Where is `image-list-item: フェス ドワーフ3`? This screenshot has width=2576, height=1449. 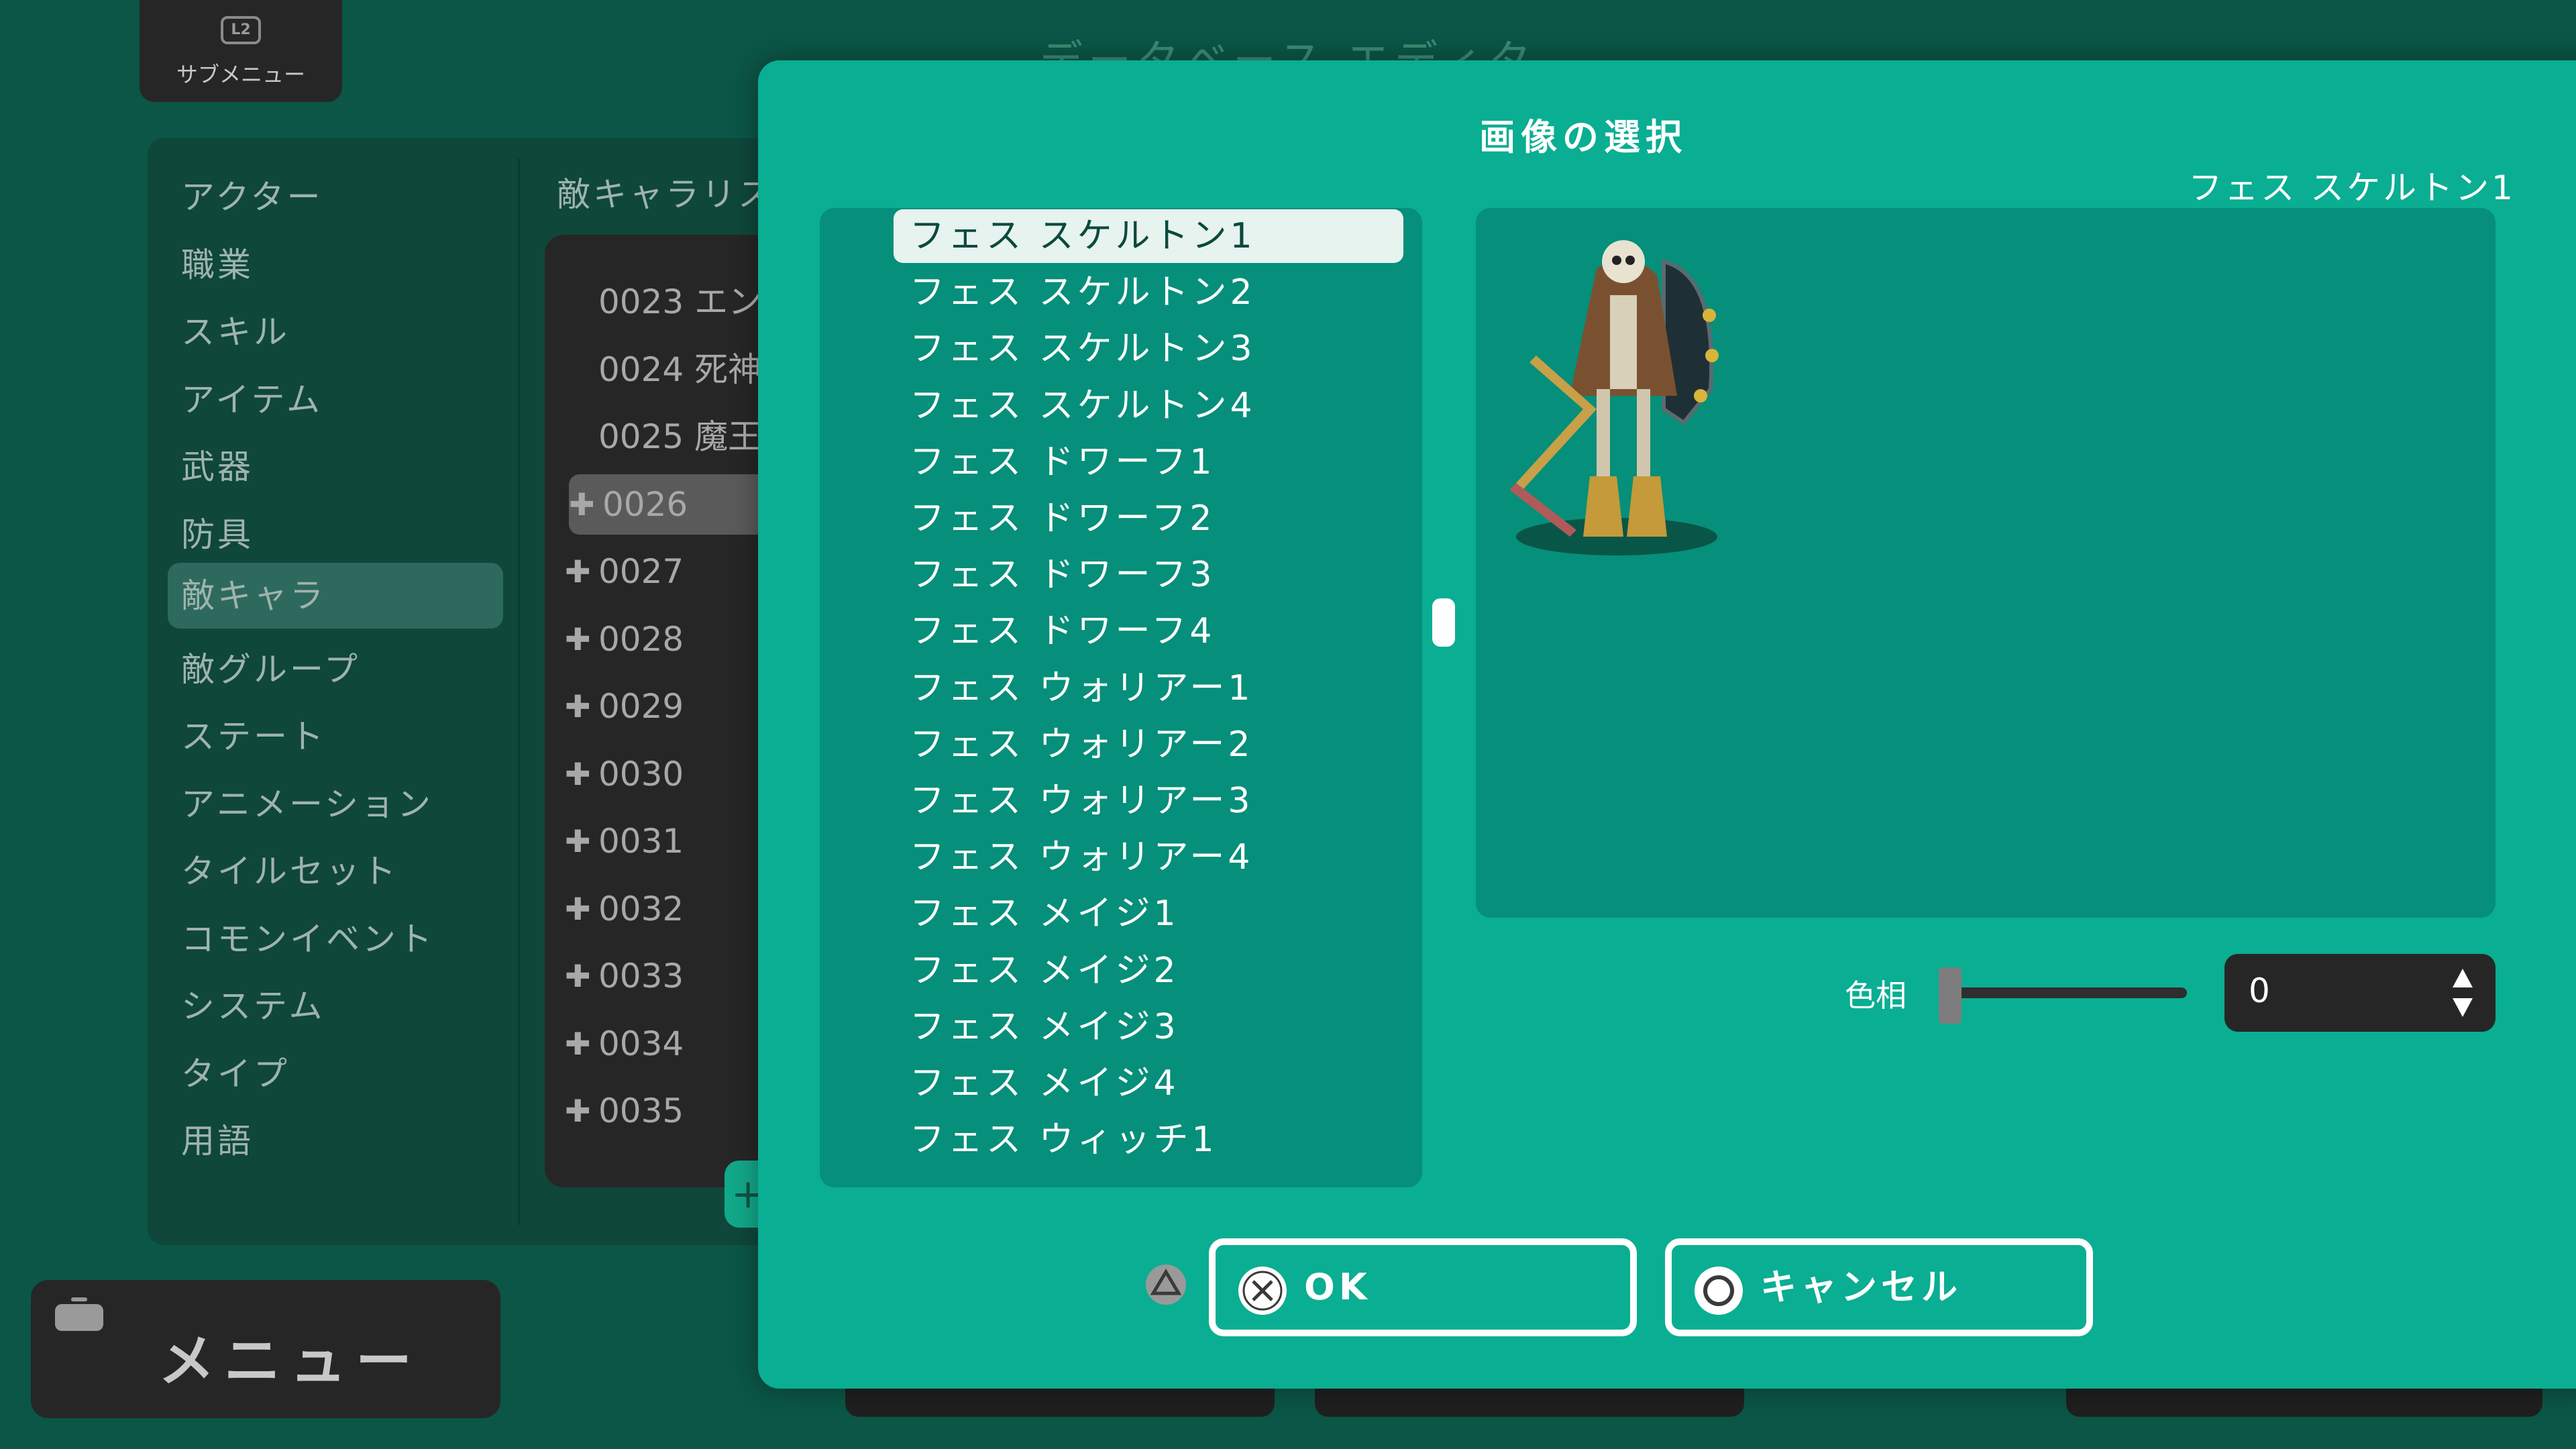 image-list-item: フェス ドワーフ3 is located at coordinates (1055, 575).